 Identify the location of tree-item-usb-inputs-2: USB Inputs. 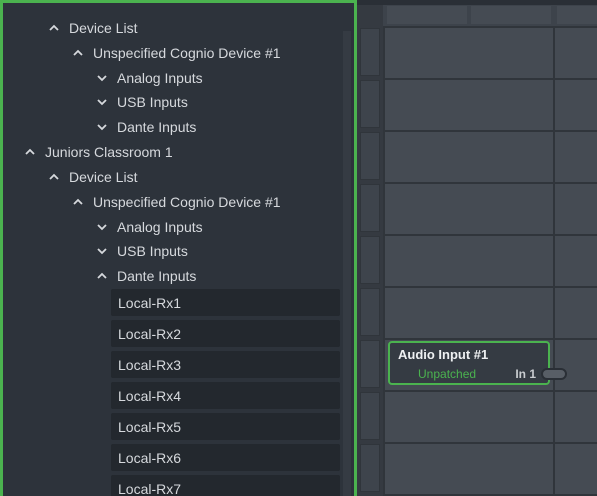
(141, 251).